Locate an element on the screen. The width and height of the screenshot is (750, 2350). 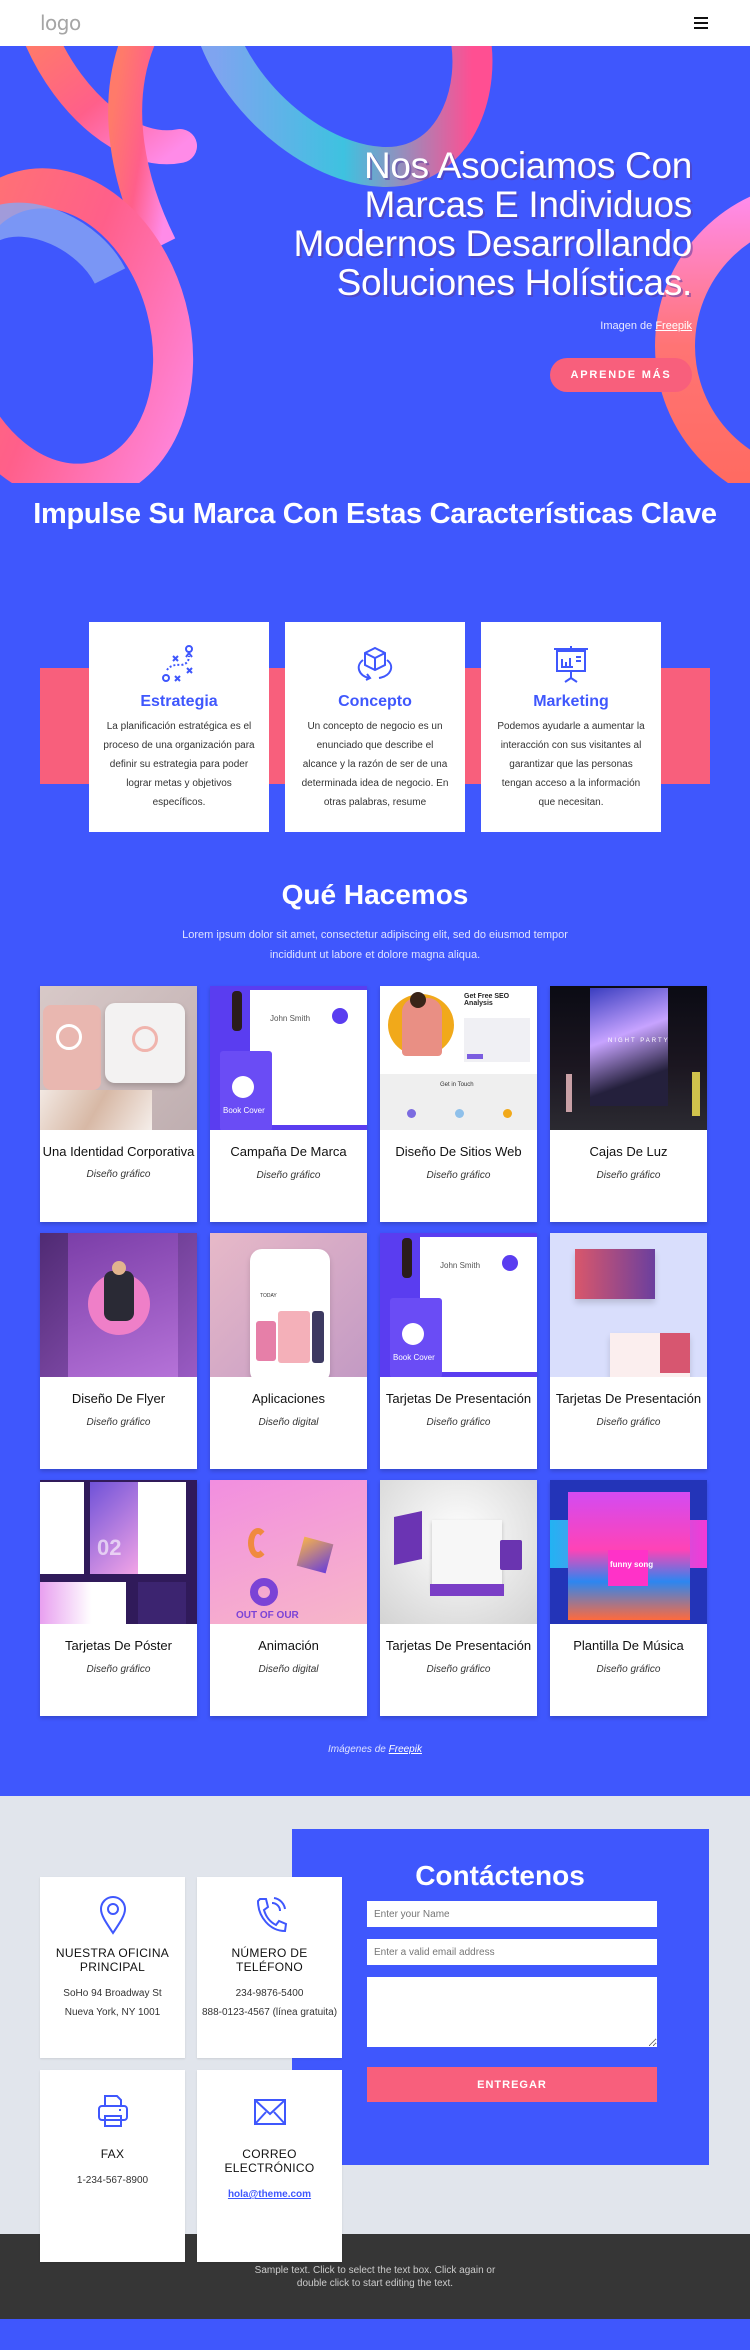
item-title: Cajas De Luz is located at coordinates (628, 1151).